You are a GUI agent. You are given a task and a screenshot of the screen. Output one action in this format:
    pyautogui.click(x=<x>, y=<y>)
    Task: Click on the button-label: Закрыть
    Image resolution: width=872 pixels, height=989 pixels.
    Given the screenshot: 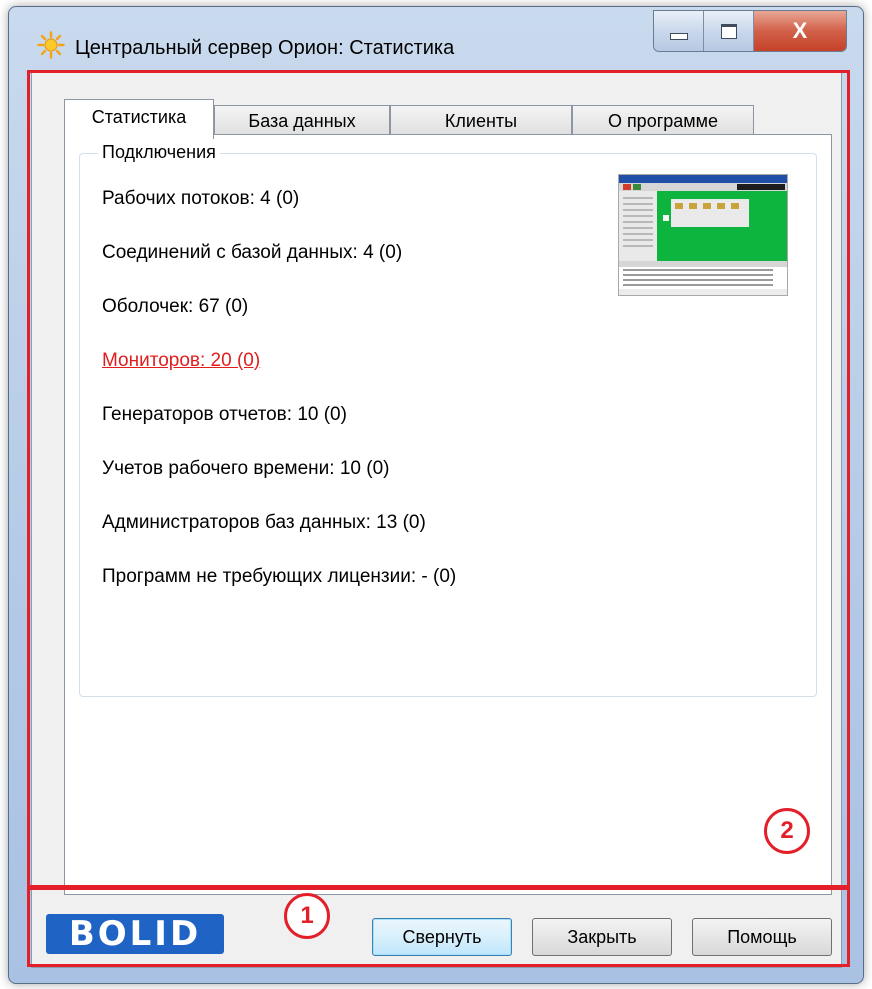 What is the action you would take?
    pyautogui.click(x=602, y=936)
    